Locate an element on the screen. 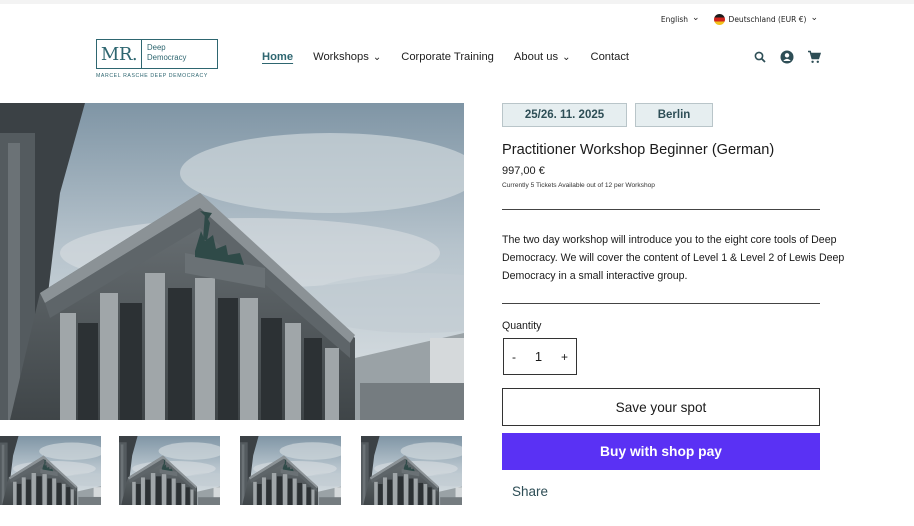  cart-icon is located at coordinates (814, 57).